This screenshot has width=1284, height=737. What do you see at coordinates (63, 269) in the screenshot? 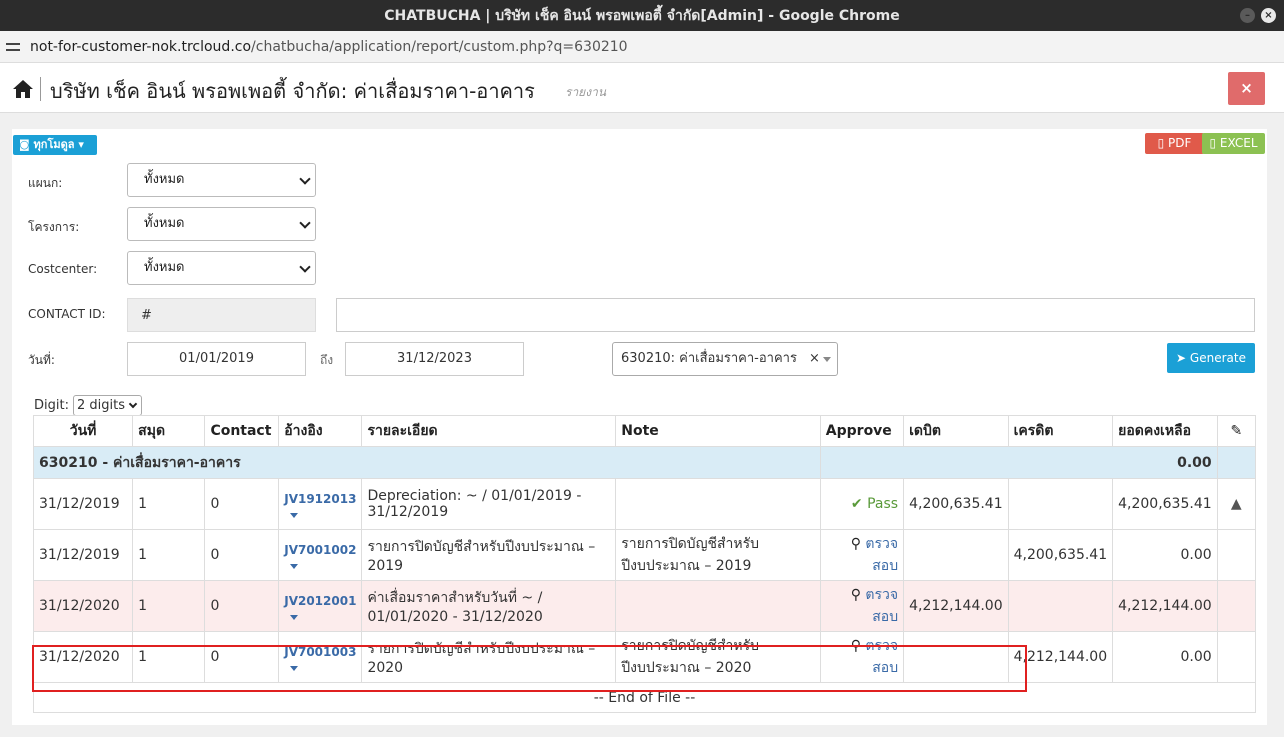
I see `costcenter-label: Costcenter:` at bounding box center [63, 269].